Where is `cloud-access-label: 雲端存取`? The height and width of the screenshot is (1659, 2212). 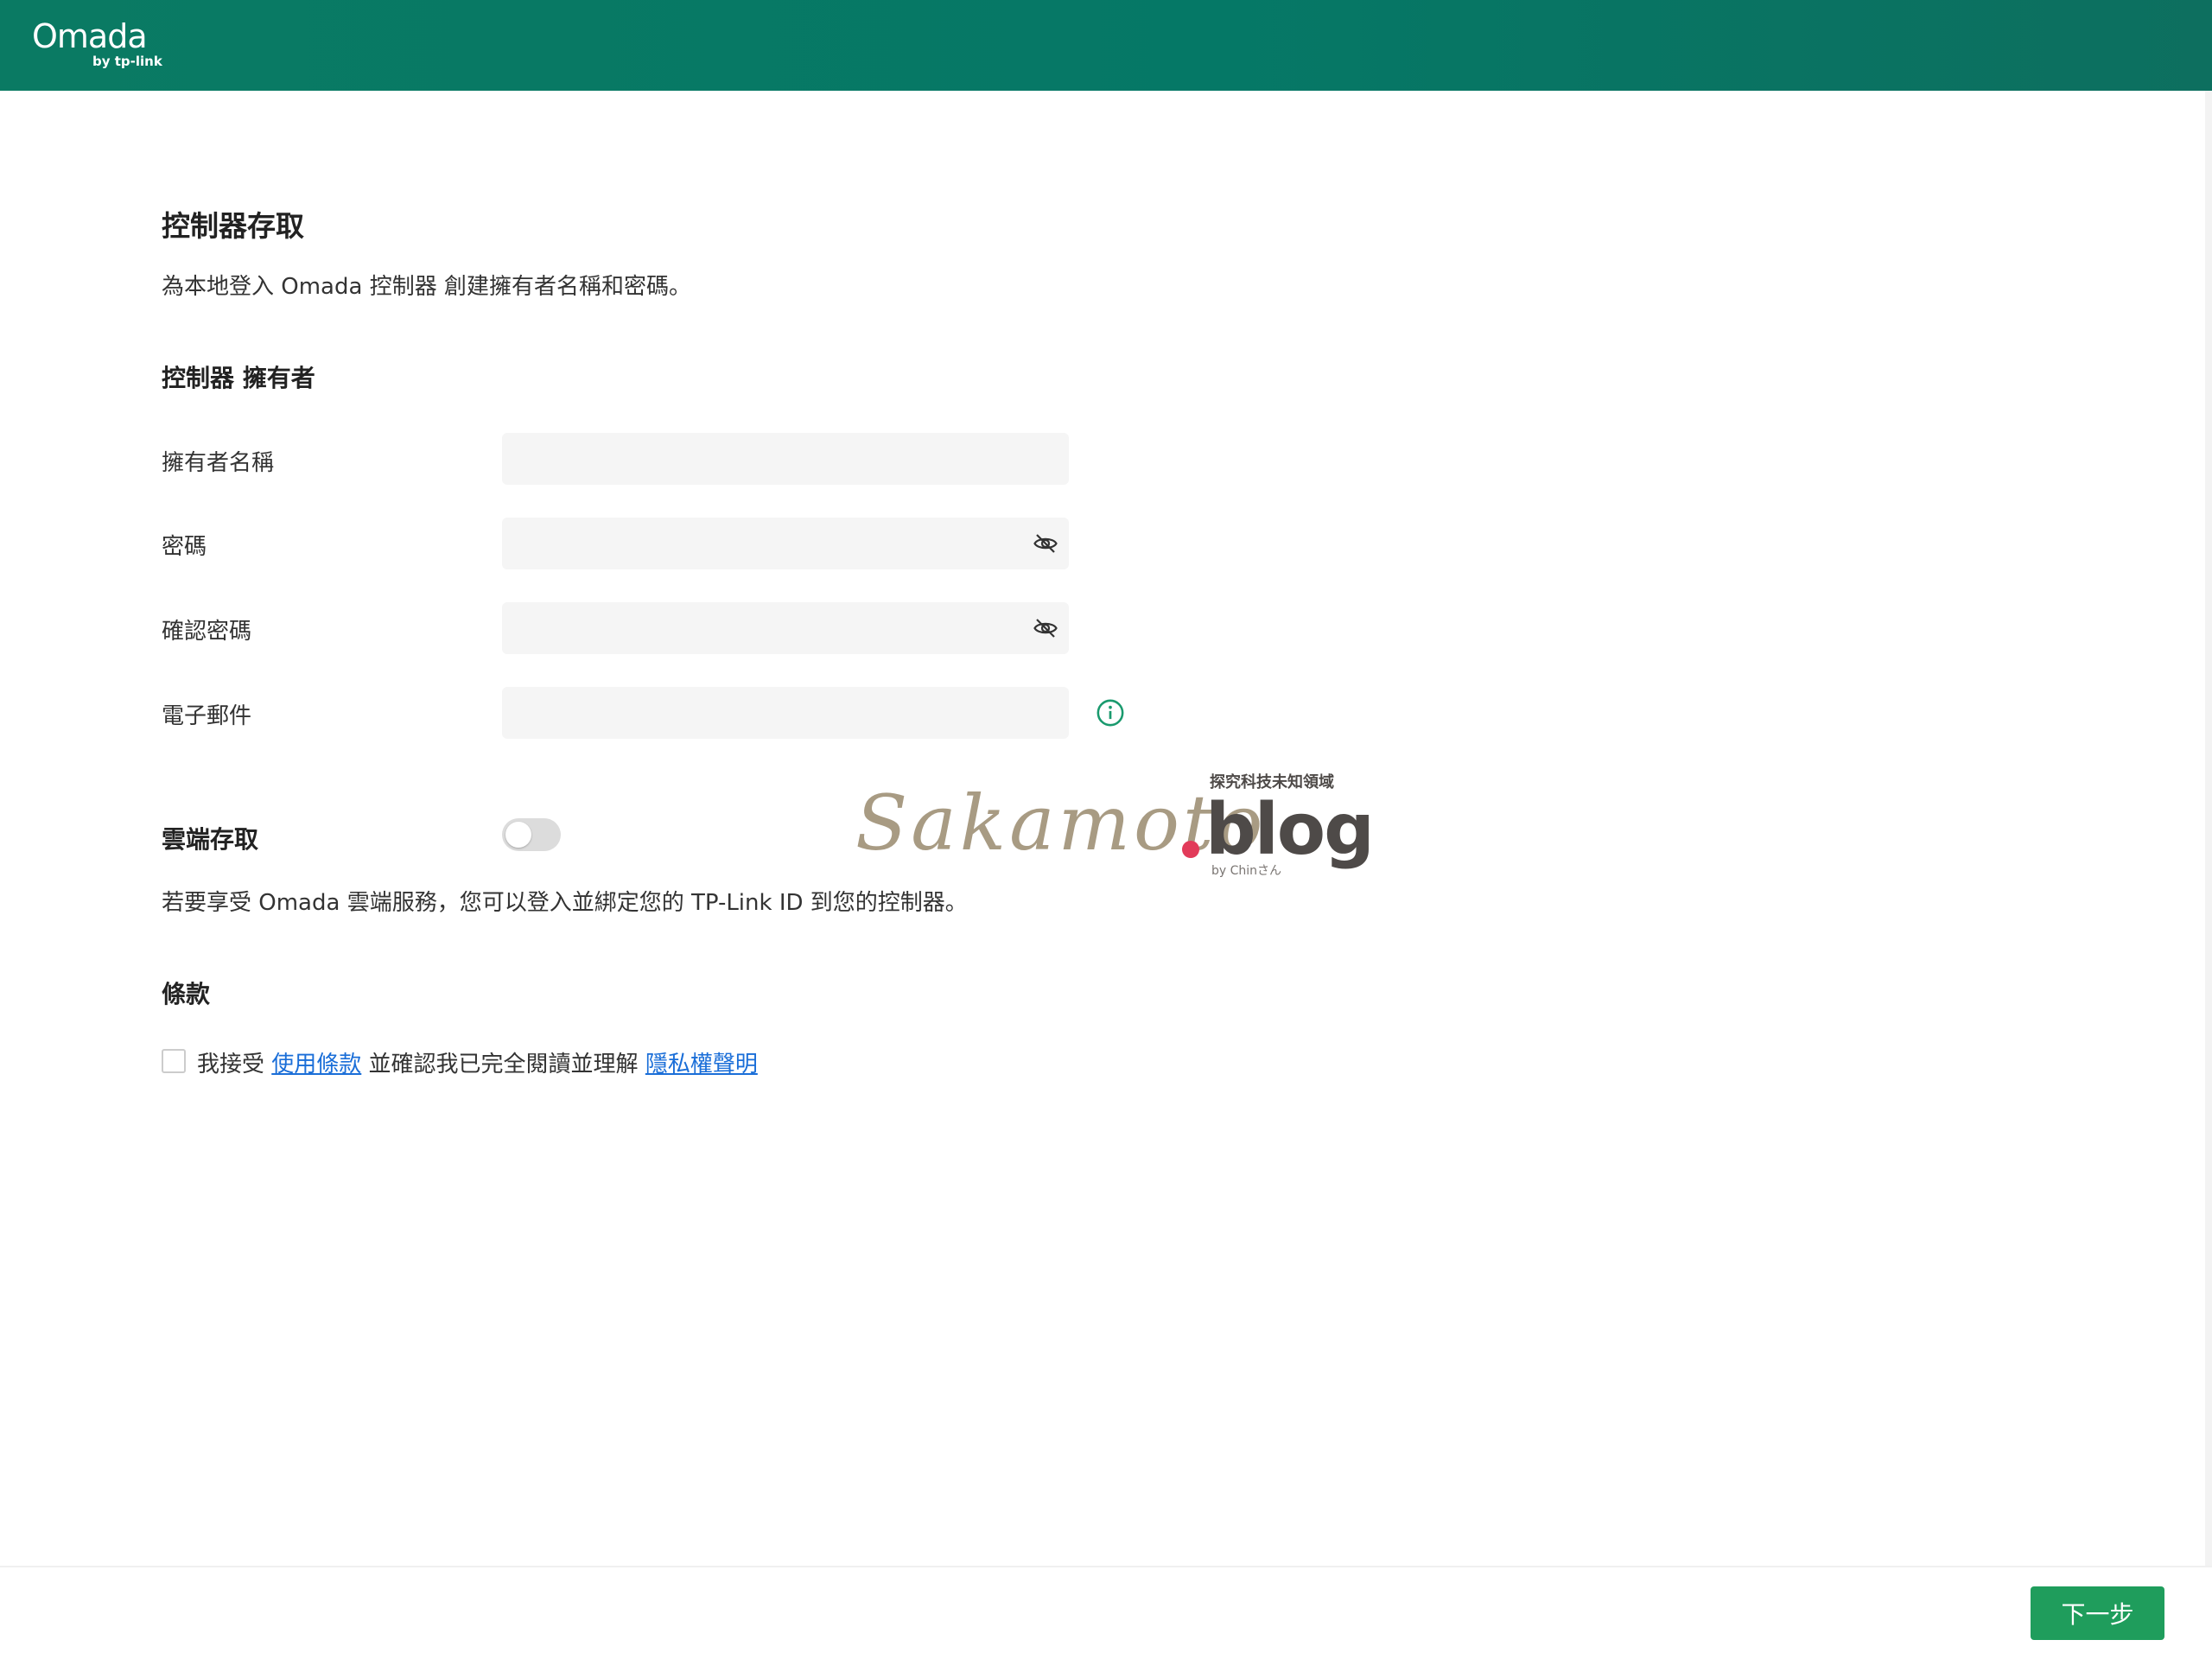
cloud-access-label: 雲端存取 is located at coordinates (210, 839).